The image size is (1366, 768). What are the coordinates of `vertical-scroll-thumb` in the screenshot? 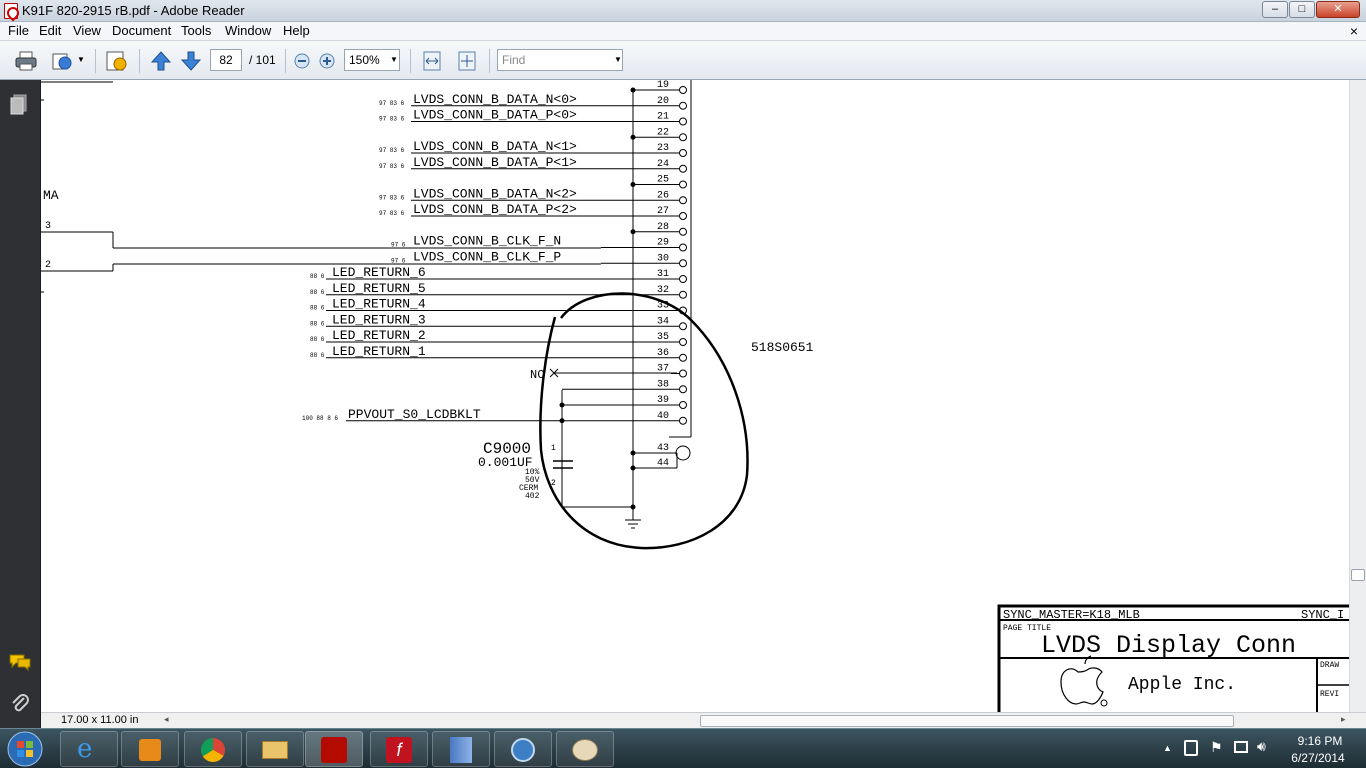 It's located at (1358, 575).